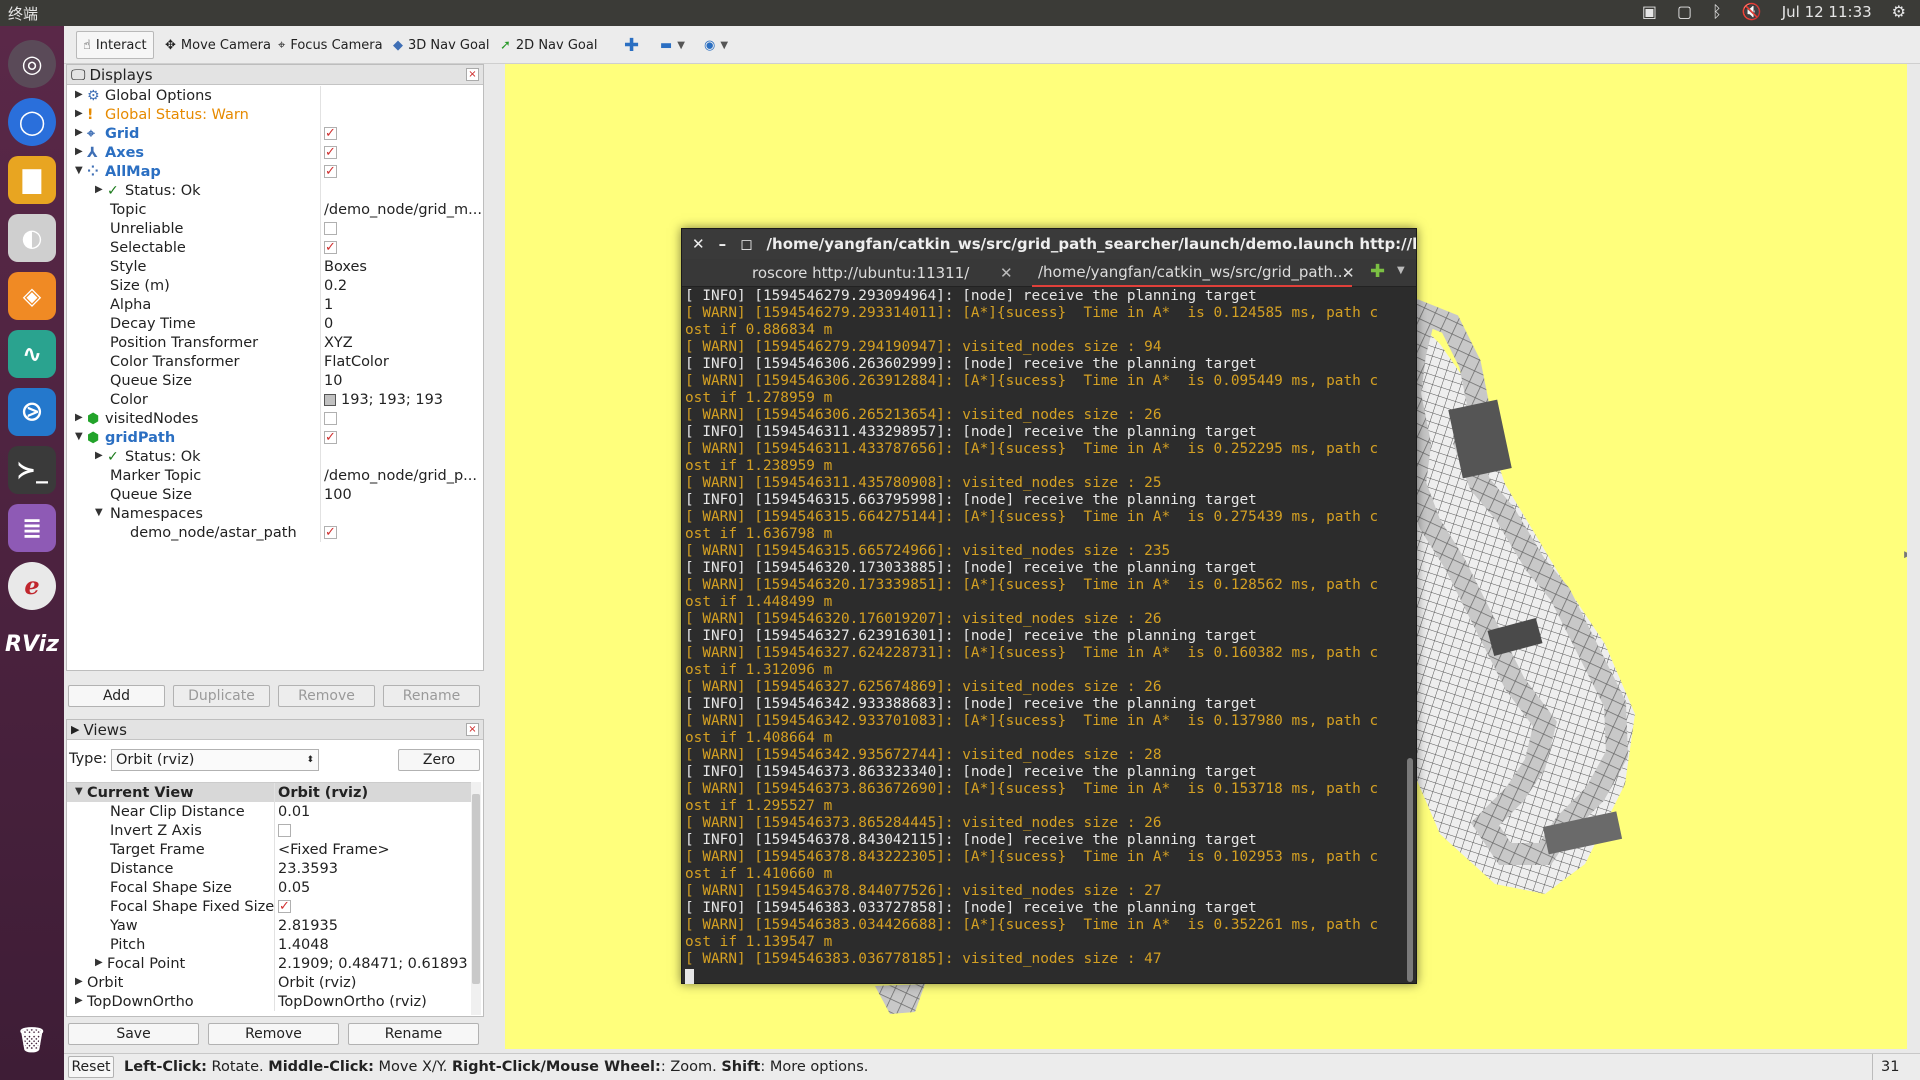  I want to click on trash-icon: 🗑, so click(32, 1040).